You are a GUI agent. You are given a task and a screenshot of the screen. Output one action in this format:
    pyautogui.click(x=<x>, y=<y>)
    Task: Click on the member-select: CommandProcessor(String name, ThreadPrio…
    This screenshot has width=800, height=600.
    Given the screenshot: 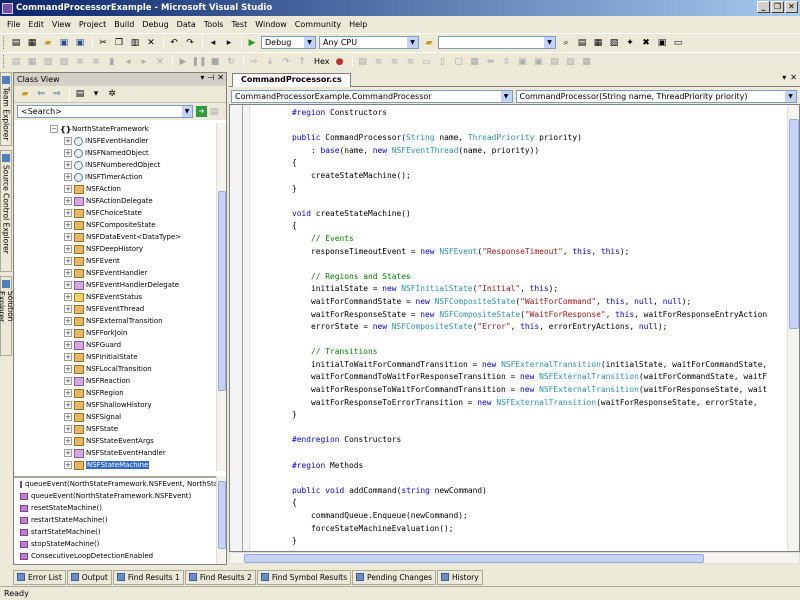 What is the action you would take?
    pyautogui.click(x=656, y=96)
    